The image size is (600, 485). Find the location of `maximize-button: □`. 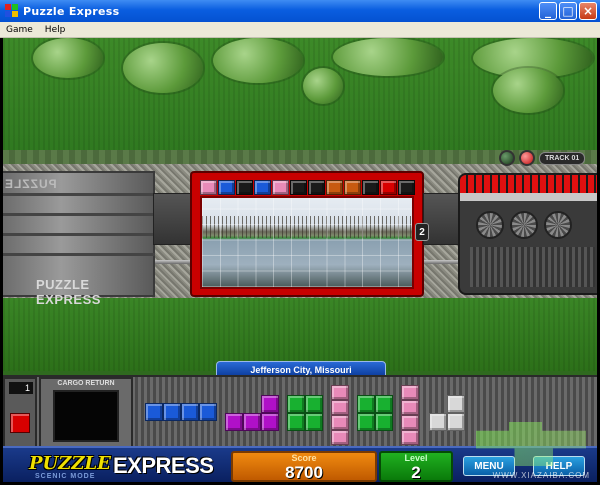

maximize-button: □ is located at coordinates (568, 11).